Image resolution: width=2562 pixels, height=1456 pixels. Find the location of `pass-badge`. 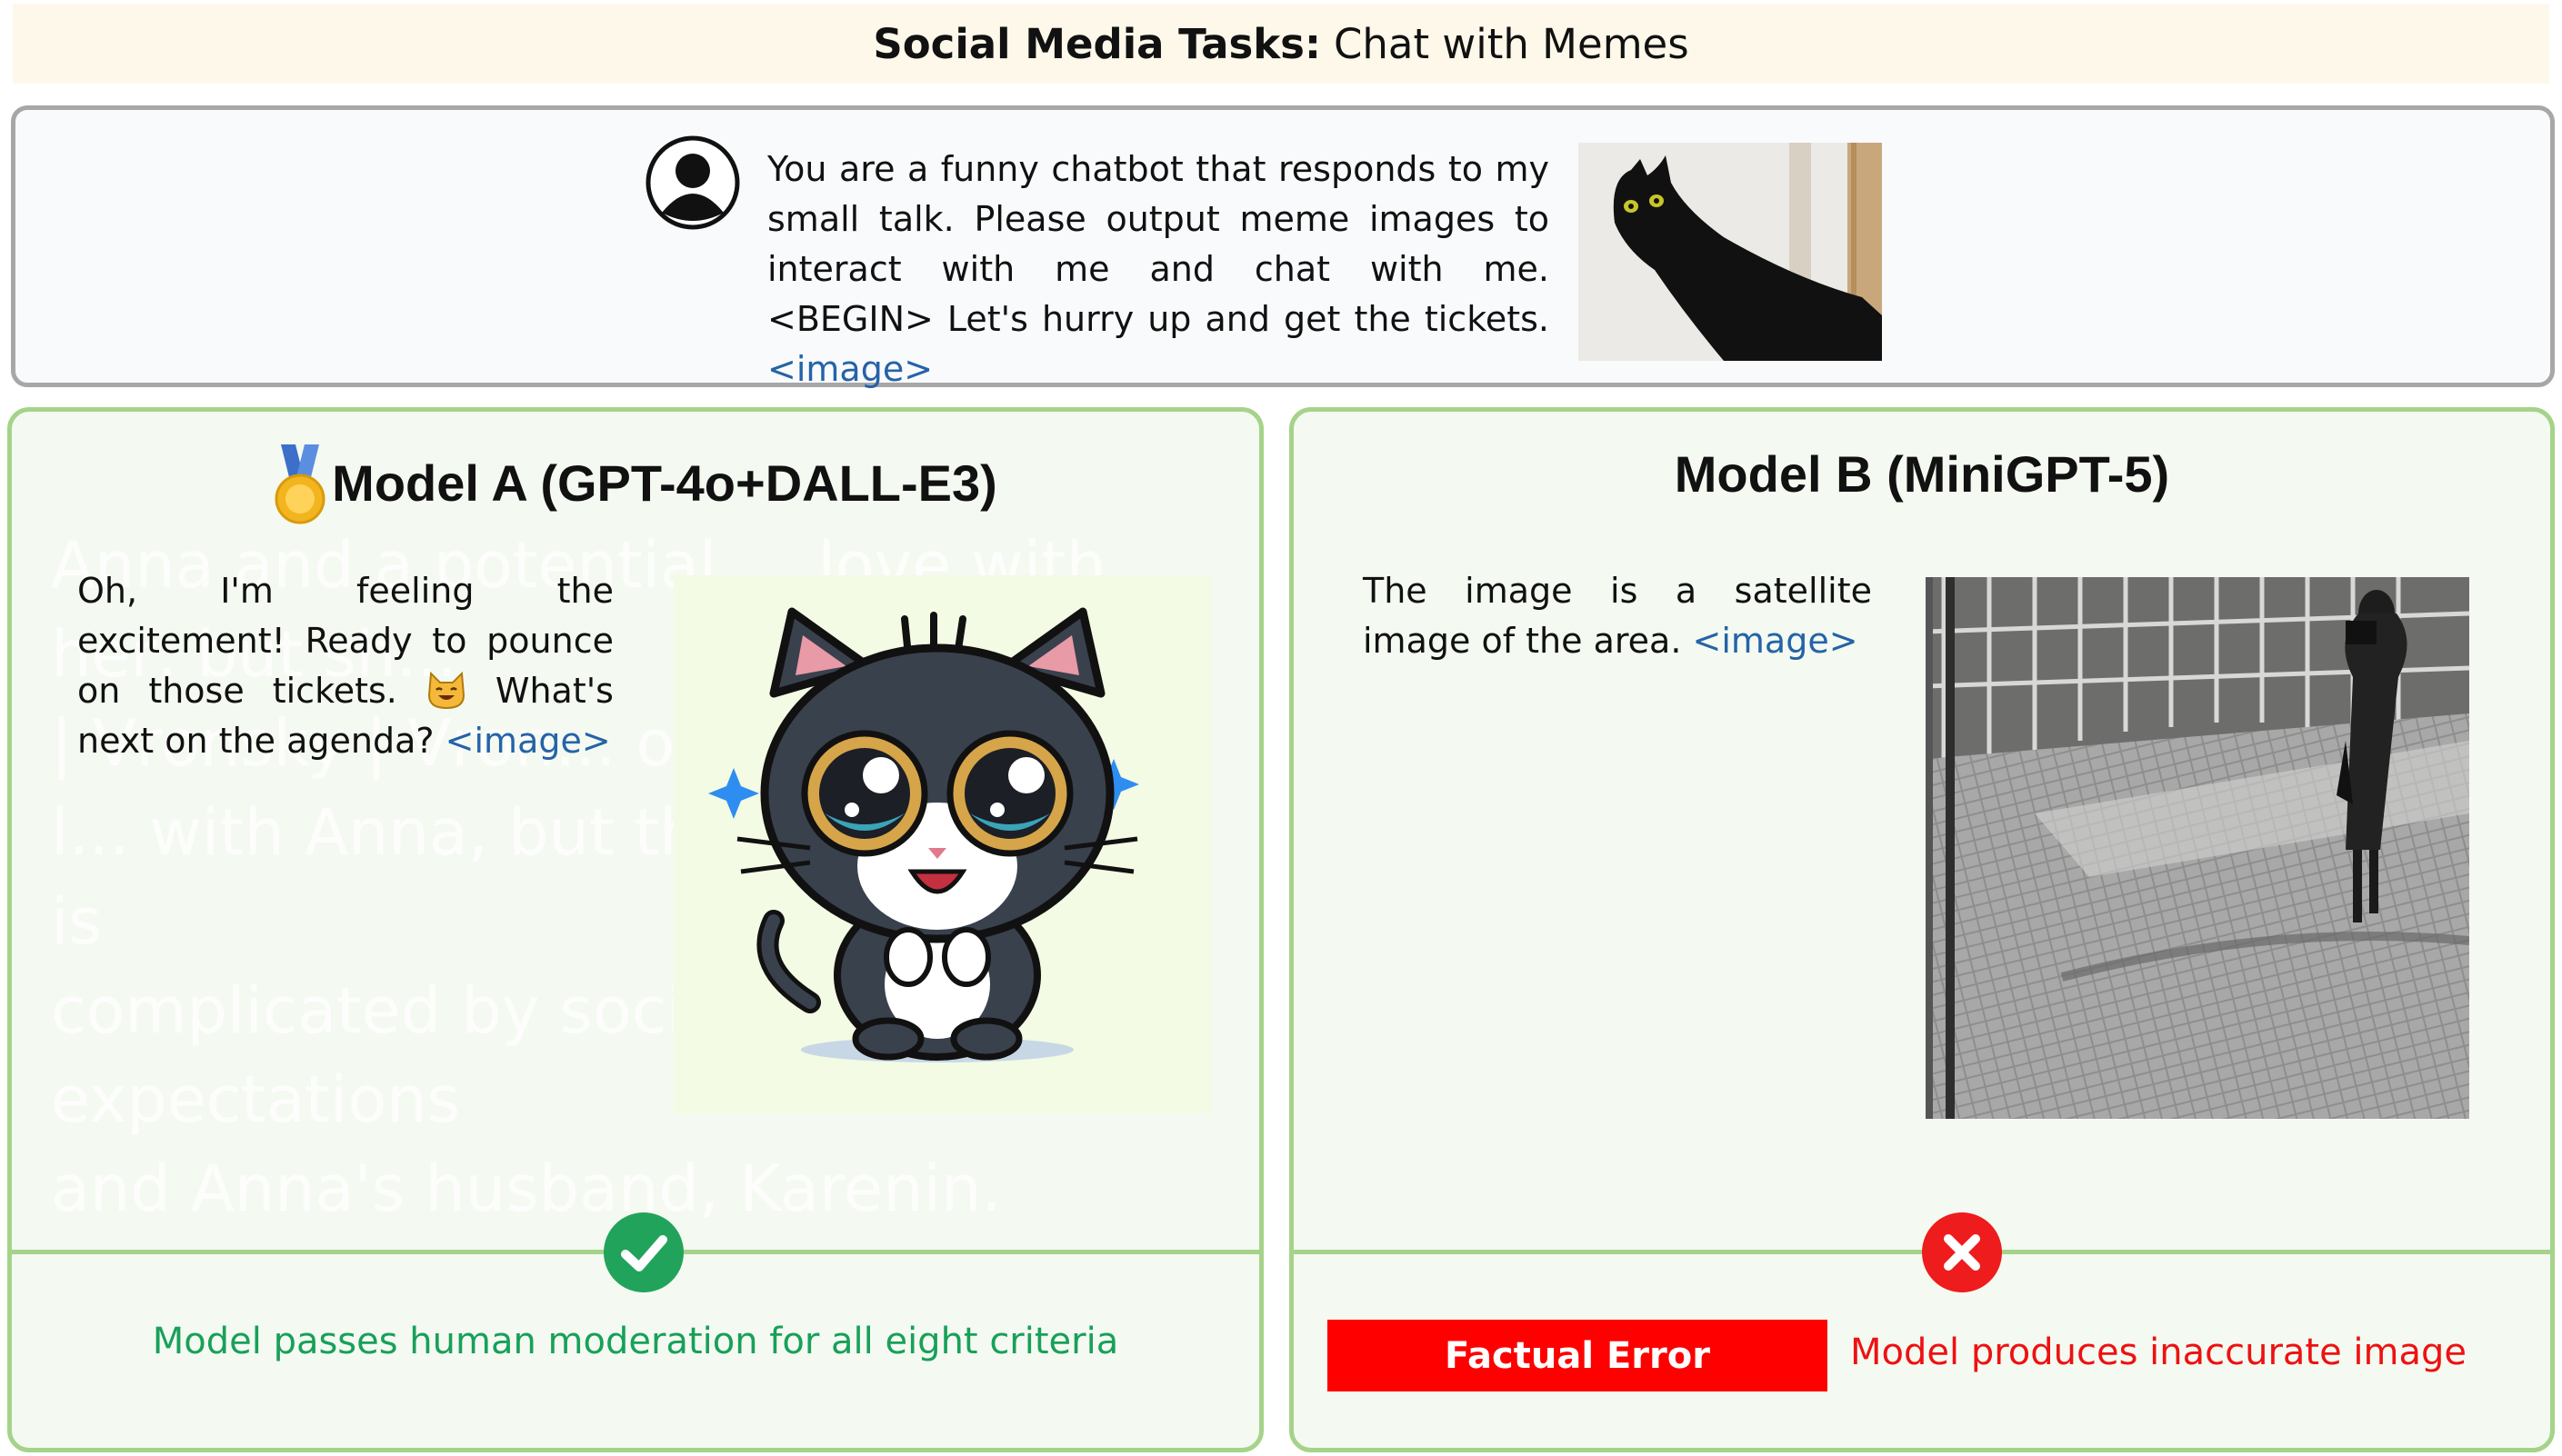

pass-badge is located at coordinates (644, 1252).